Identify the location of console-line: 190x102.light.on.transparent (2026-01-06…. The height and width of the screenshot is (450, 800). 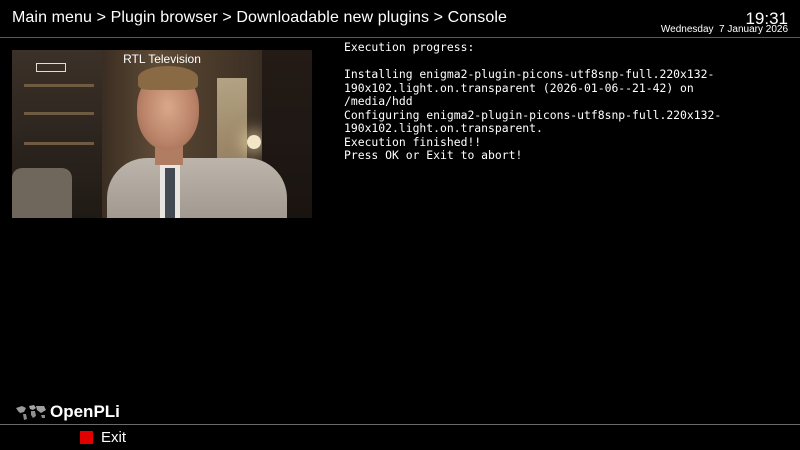
(519, 87).